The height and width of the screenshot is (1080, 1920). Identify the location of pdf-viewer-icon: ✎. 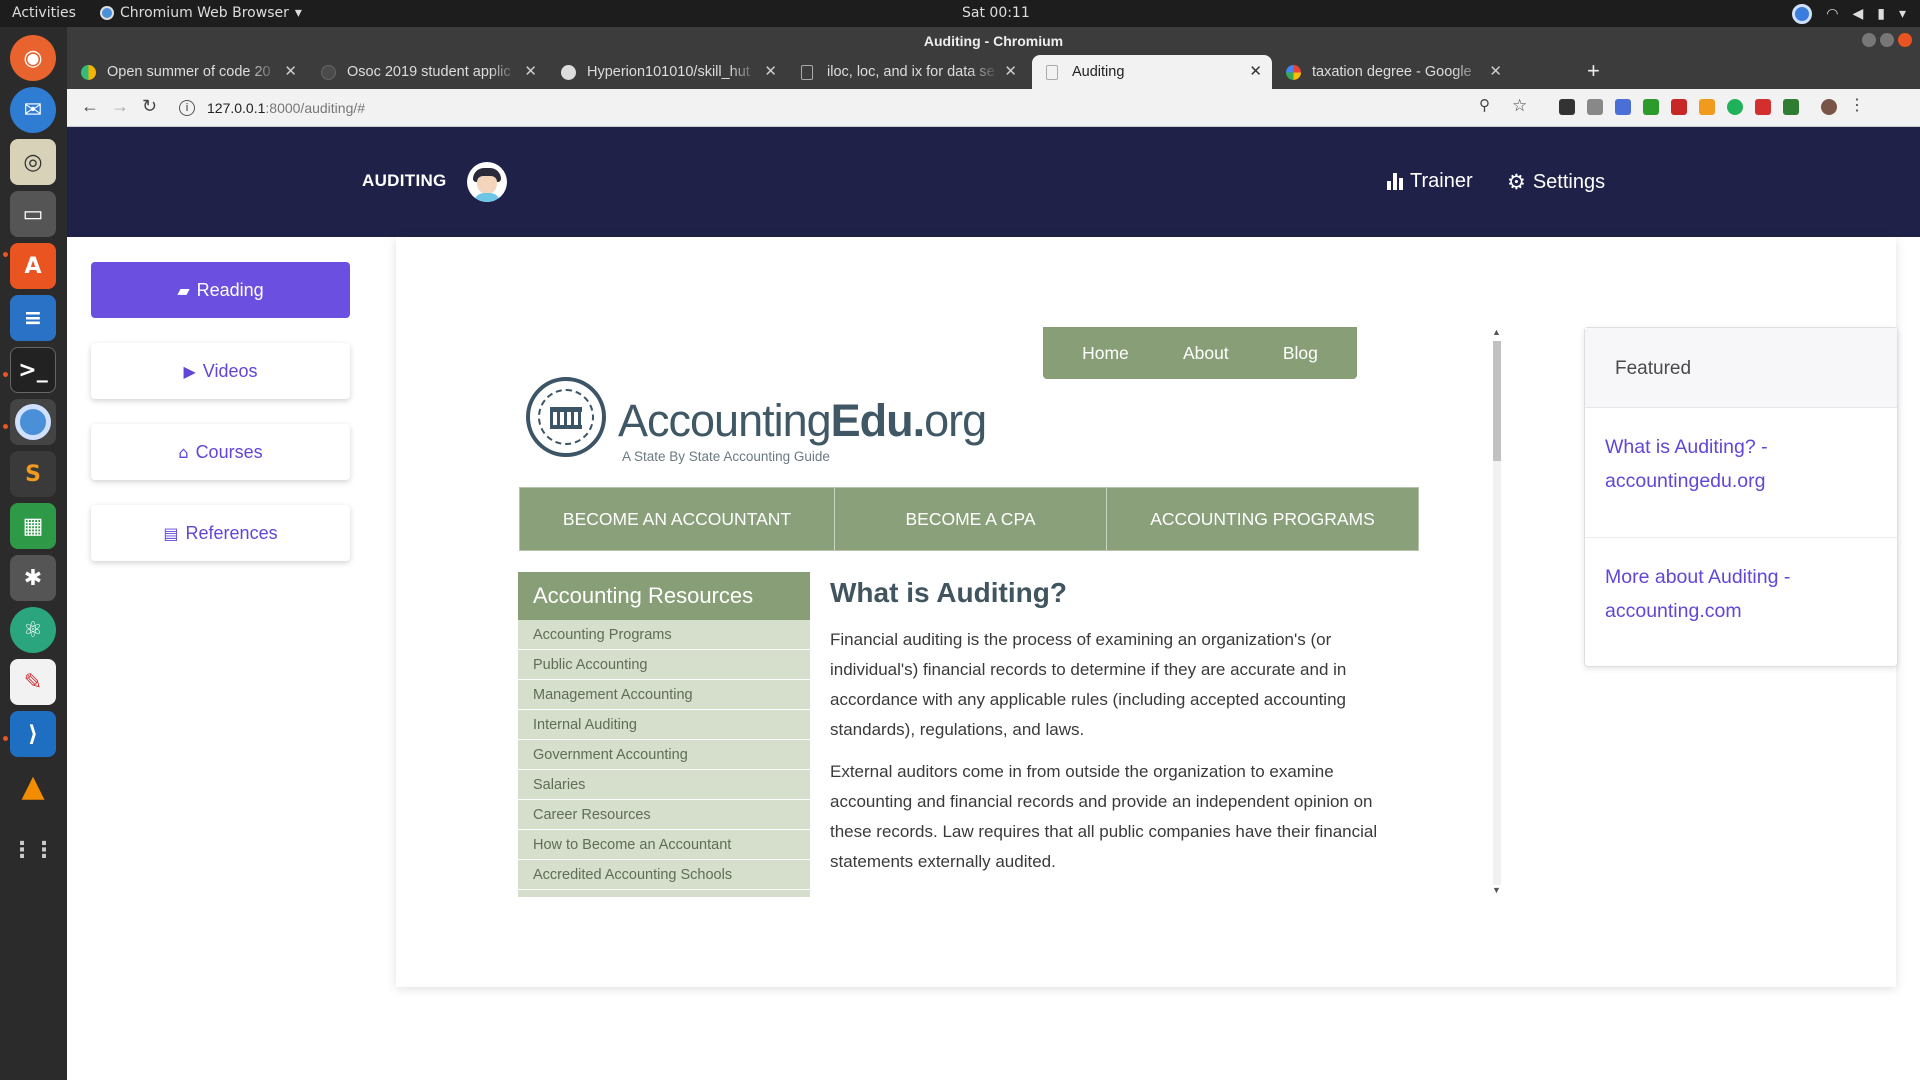
(33, 682).